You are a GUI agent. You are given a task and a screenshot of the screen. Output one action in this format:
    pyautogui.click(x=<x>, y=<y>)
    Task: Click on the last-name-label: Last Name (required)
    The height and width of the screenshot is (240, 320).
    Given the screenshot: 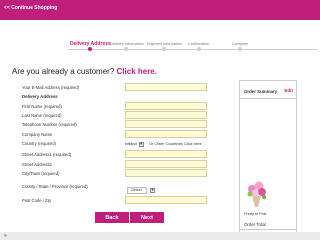 What is the action you would take?
    pyautogui.click(x=42, y=115)
    